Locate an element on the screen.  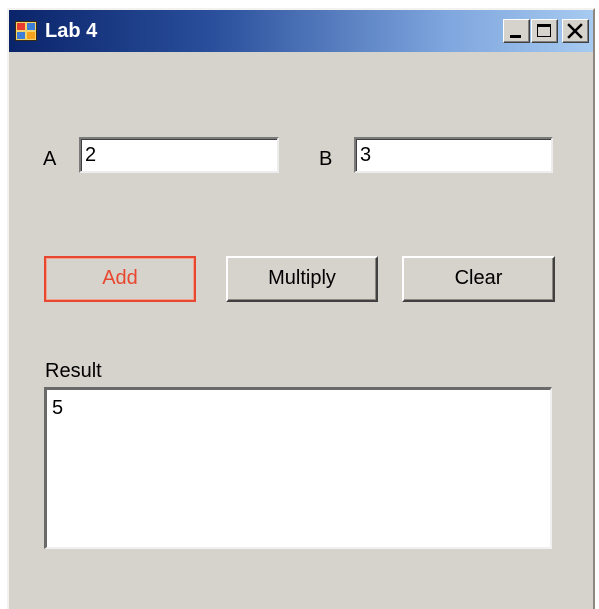
title-bar: Lab 4 is located at coordinates (301, 31).